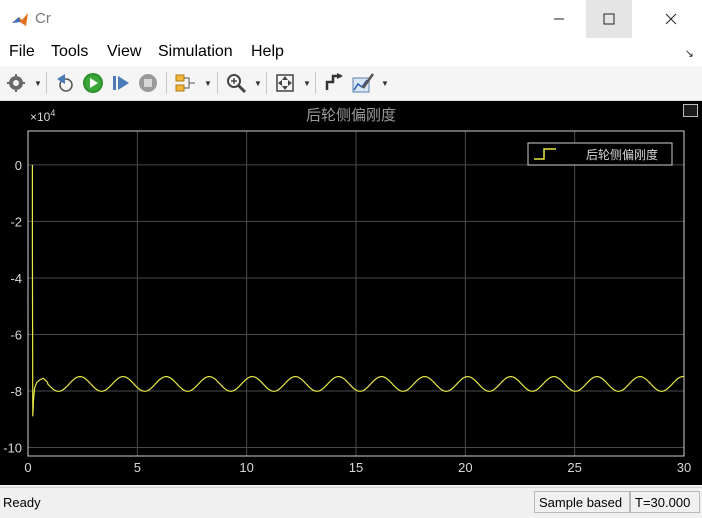  I want to click on step-forward-button, so click(121, 83).